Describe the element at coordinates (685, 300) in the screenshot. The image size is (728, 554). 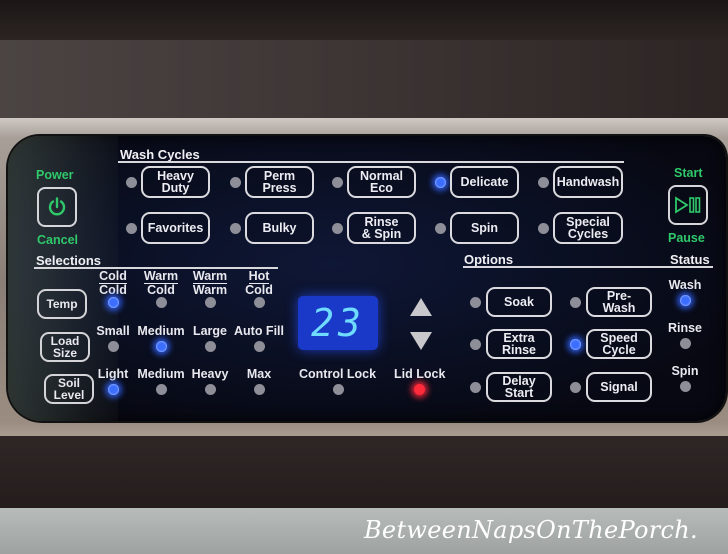
I see `status-led-wash` at that location.